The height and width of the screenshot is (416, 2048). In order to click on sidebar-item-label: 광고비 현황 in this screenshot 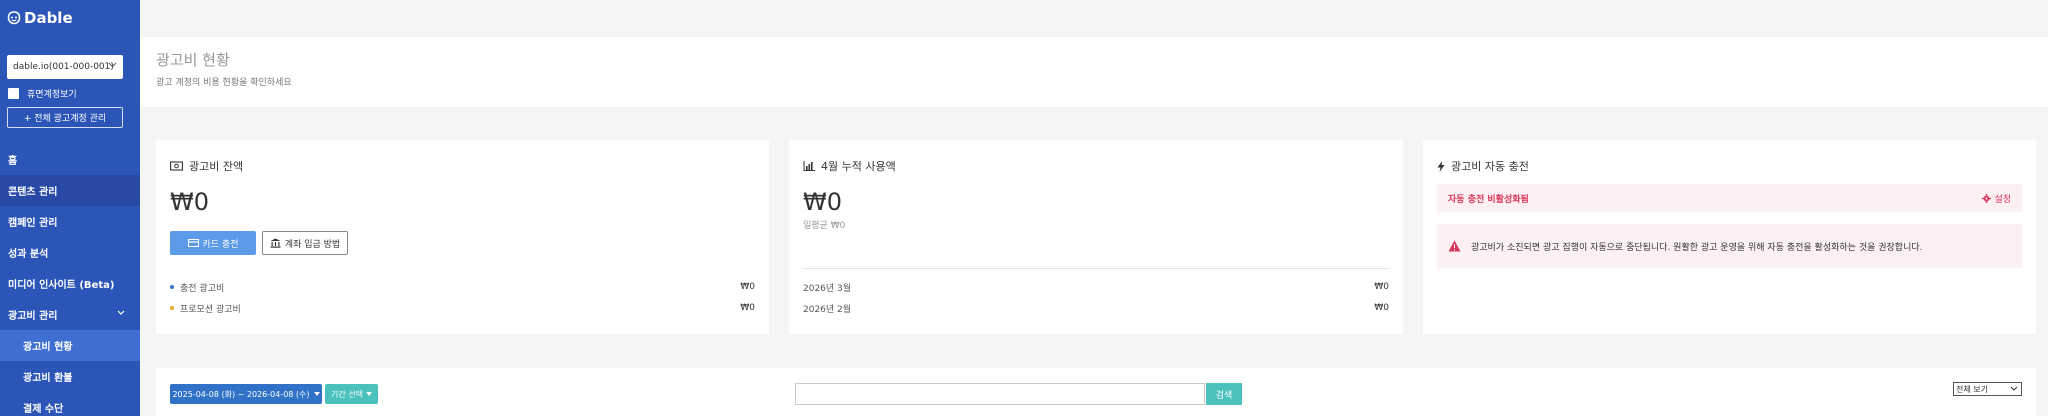, I will do `click(48, 347)`.